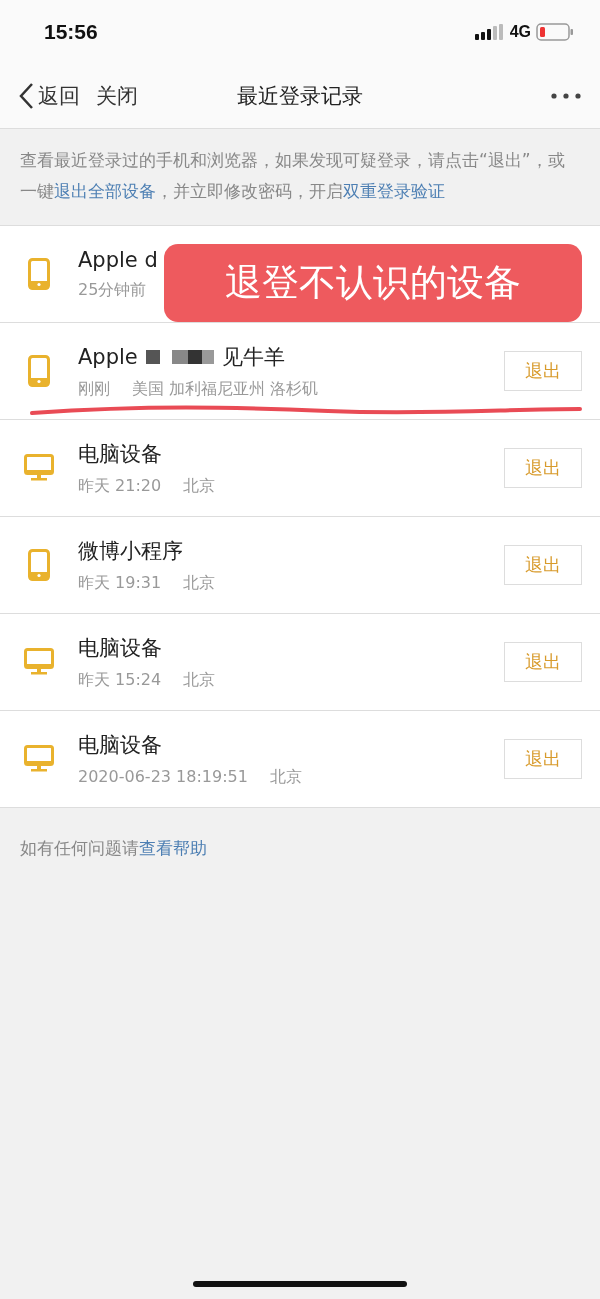 The height and width of the screenshot is (1299, 600). What do you see at coordinates (163, 777) in the screenshot?
I see `login-time: 2020-06-23 18:19:51` at bounding box center [163, 777].